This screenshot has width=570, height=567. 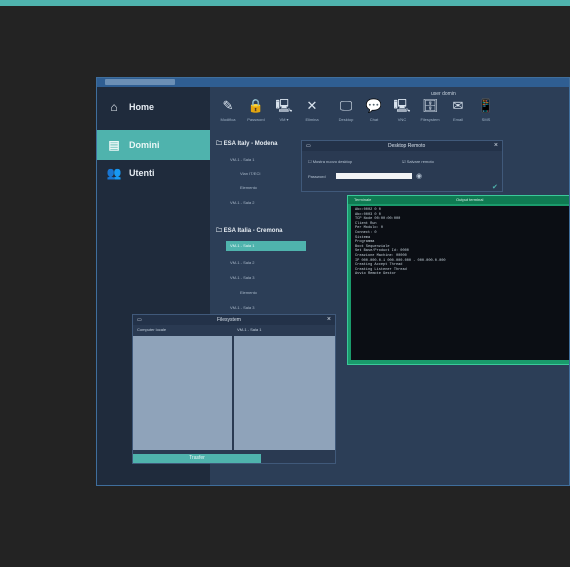 I want to click on window-titlebar, so click(x=333, y=82).